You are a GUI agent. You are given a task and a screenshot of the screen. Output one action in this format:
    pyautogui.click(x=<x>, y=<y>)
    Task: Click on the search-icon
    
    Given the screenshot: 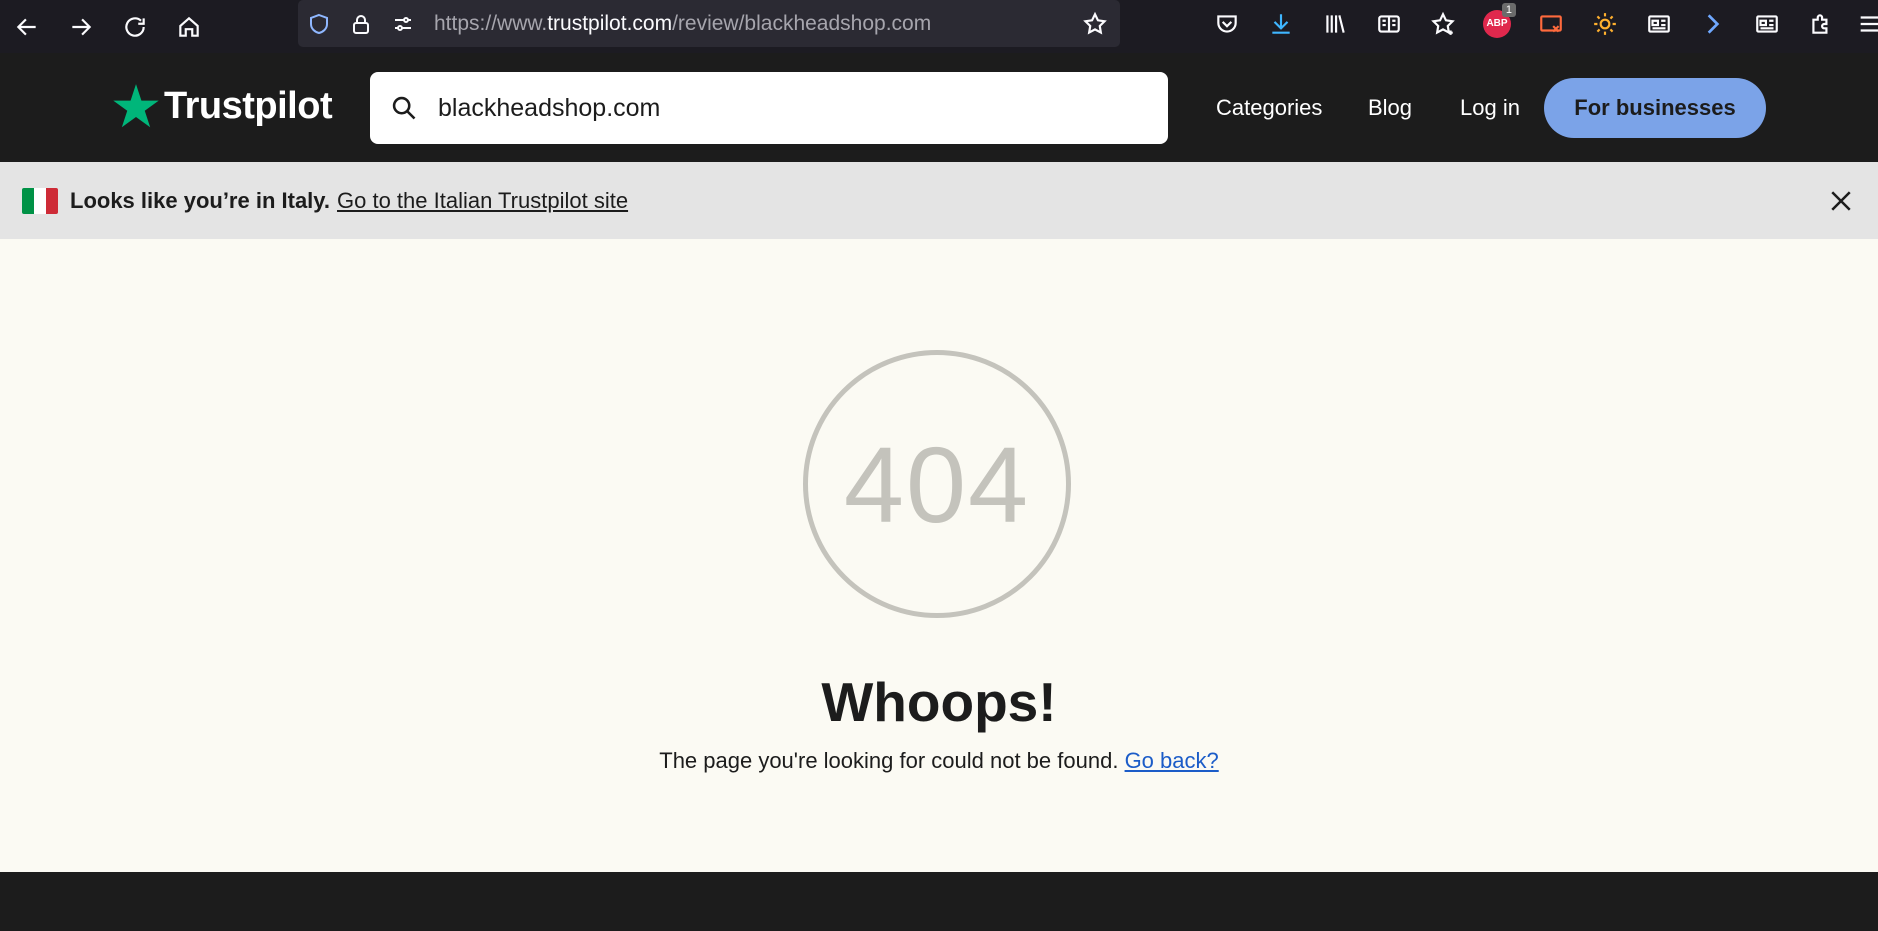 What is the action you would take?
    pyautogui.click(x=404, y=108)
    